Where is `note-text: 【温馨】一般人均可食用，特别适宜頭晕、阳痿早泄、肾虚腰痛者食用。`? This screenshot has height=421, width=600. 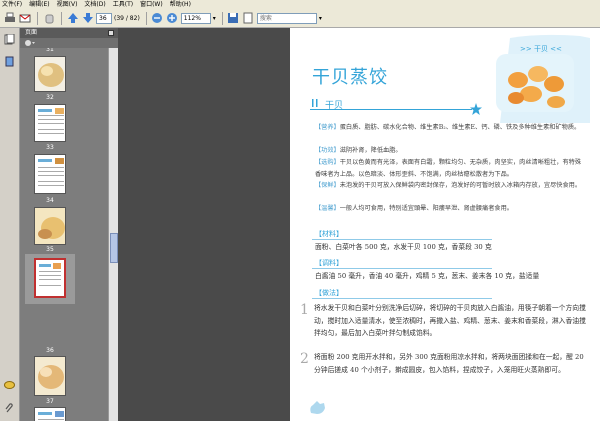 note-text: 【温馨】一般人均可食用，特别适宜頭晕、阳痿早泄、肾虚腰痛者食用。 is located at coordinates (450, 209).